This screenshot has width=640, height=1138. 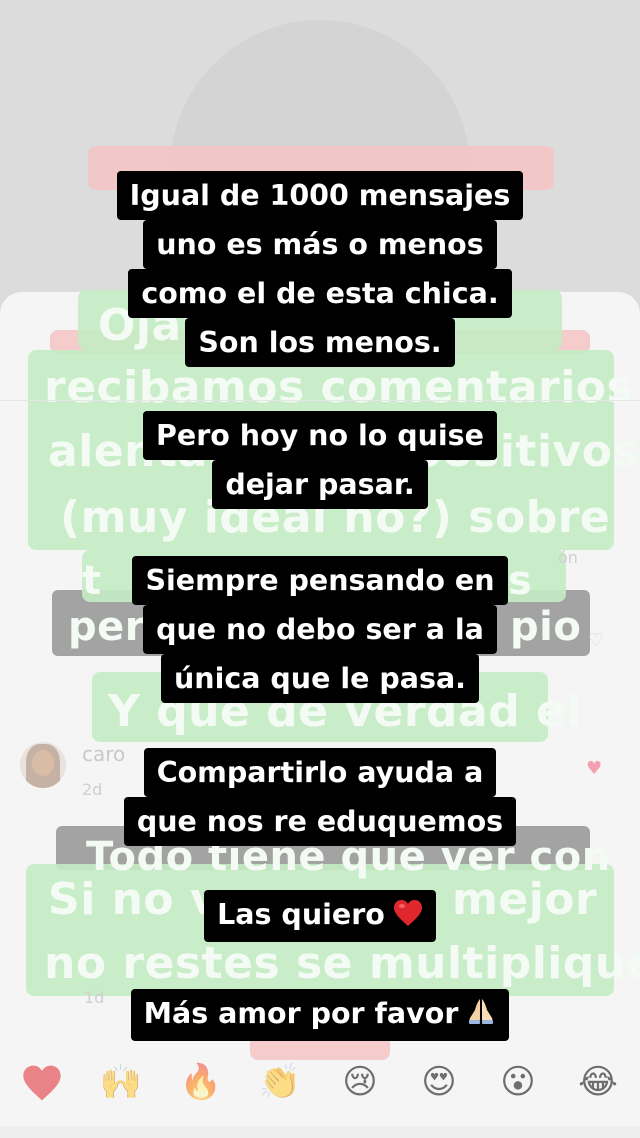 I want to click on story-text-block-4: Compartirlo ayuda a que nos re eduquemos, so click(x=320, y=797).